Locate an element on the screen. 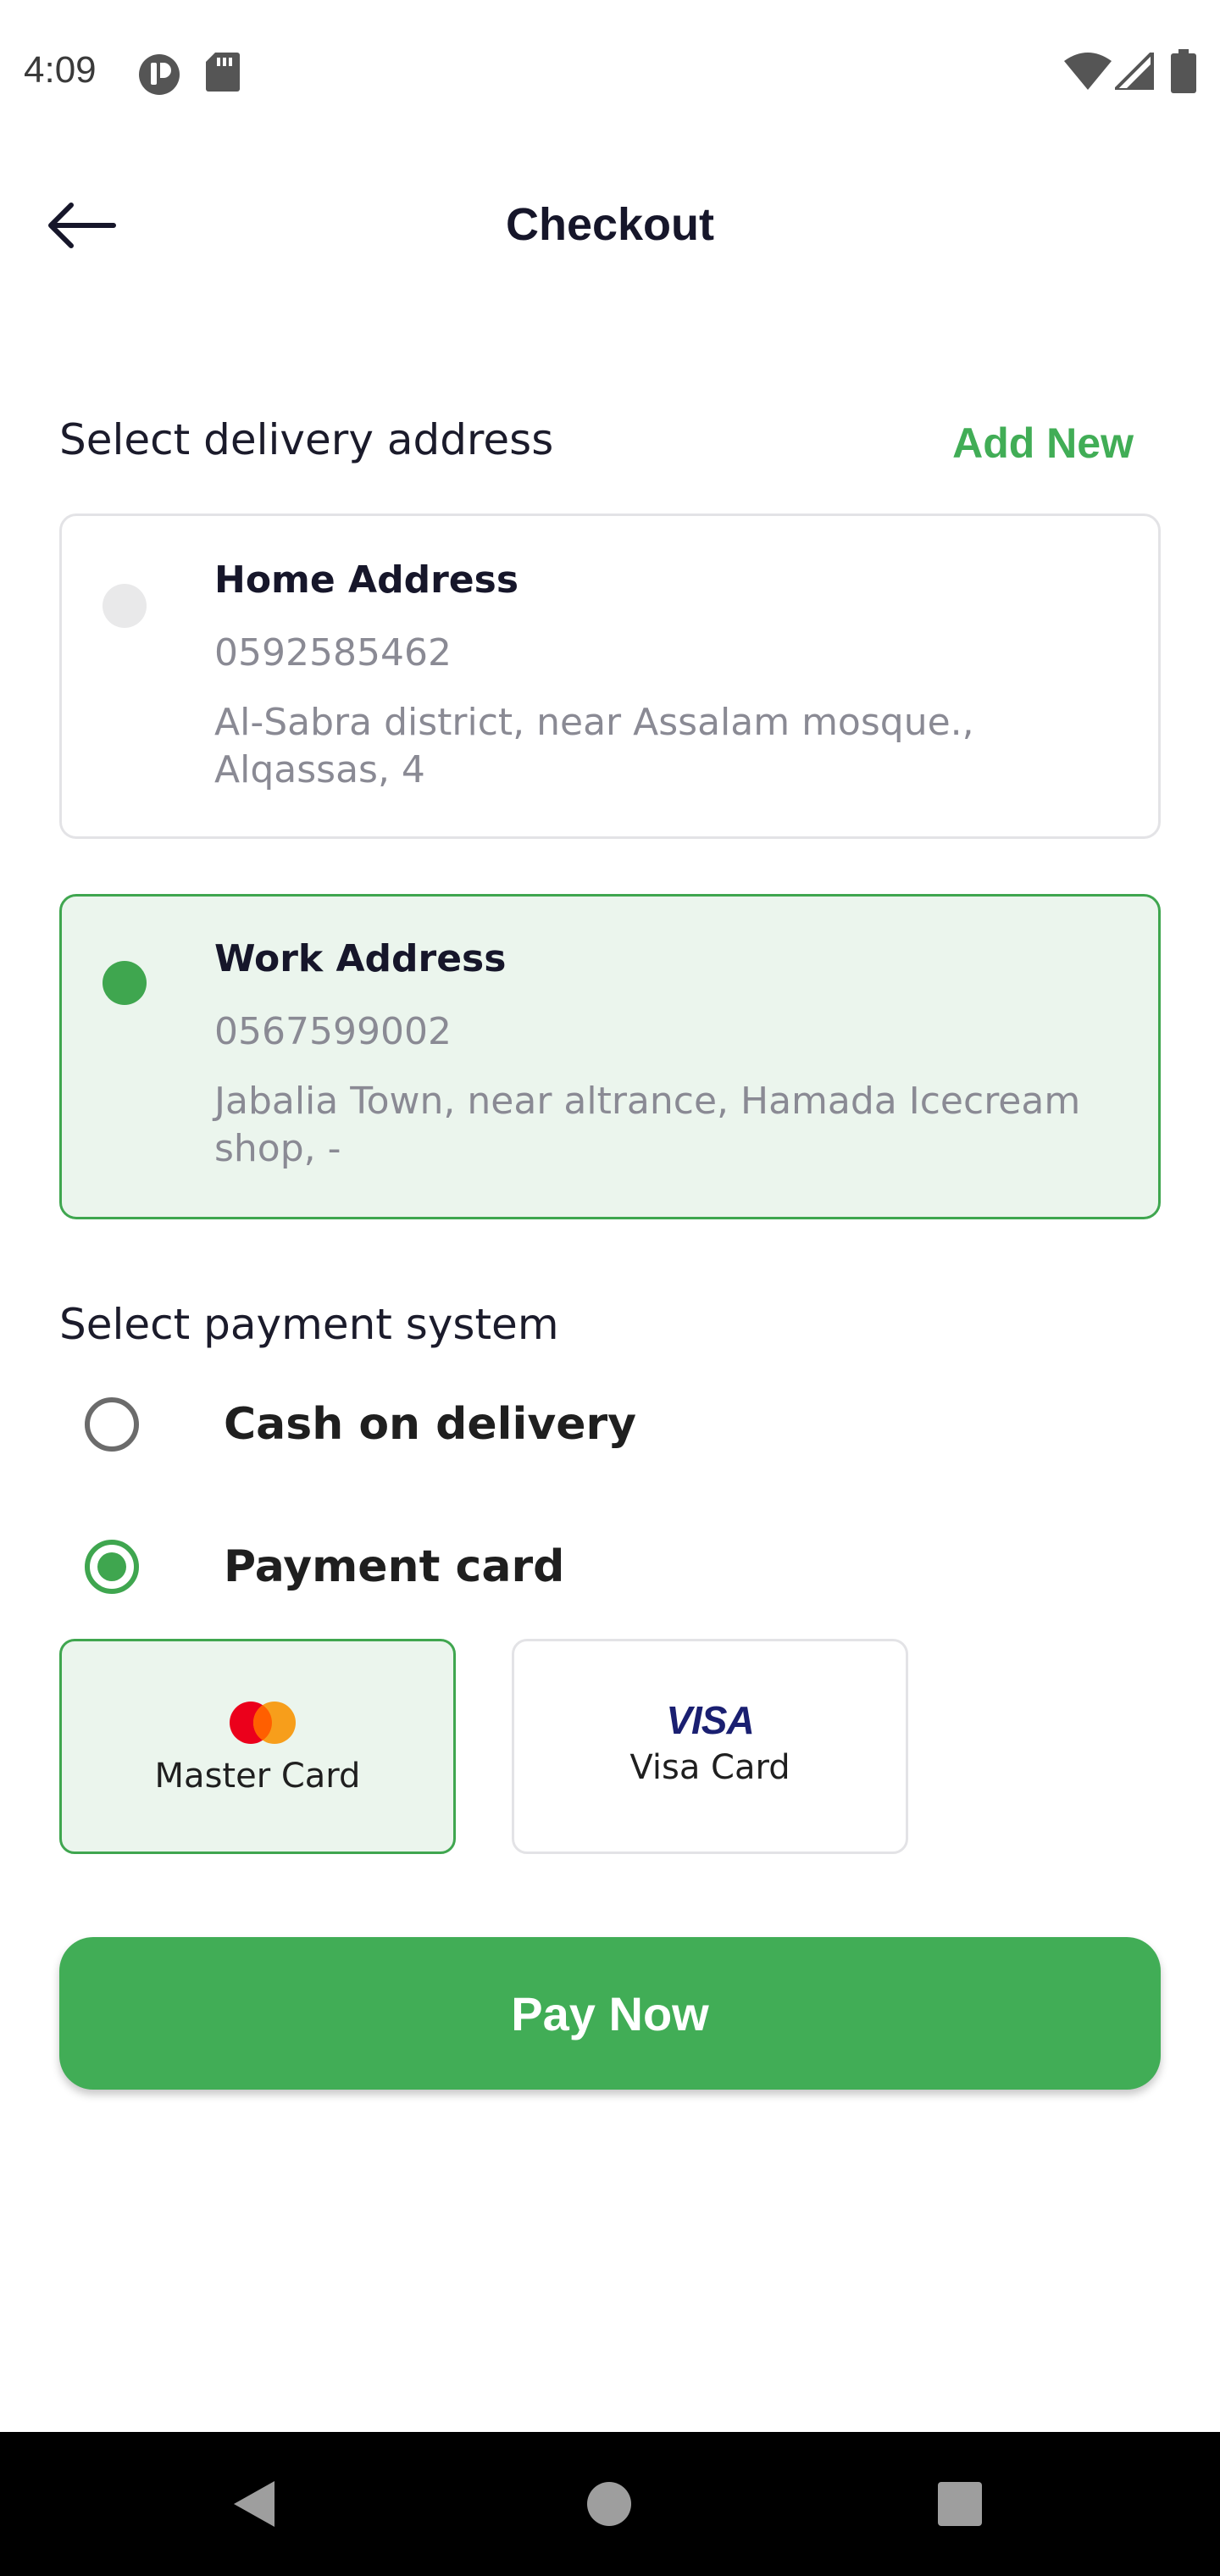  nav-recents-icon is located at coordinates (960, 2505).